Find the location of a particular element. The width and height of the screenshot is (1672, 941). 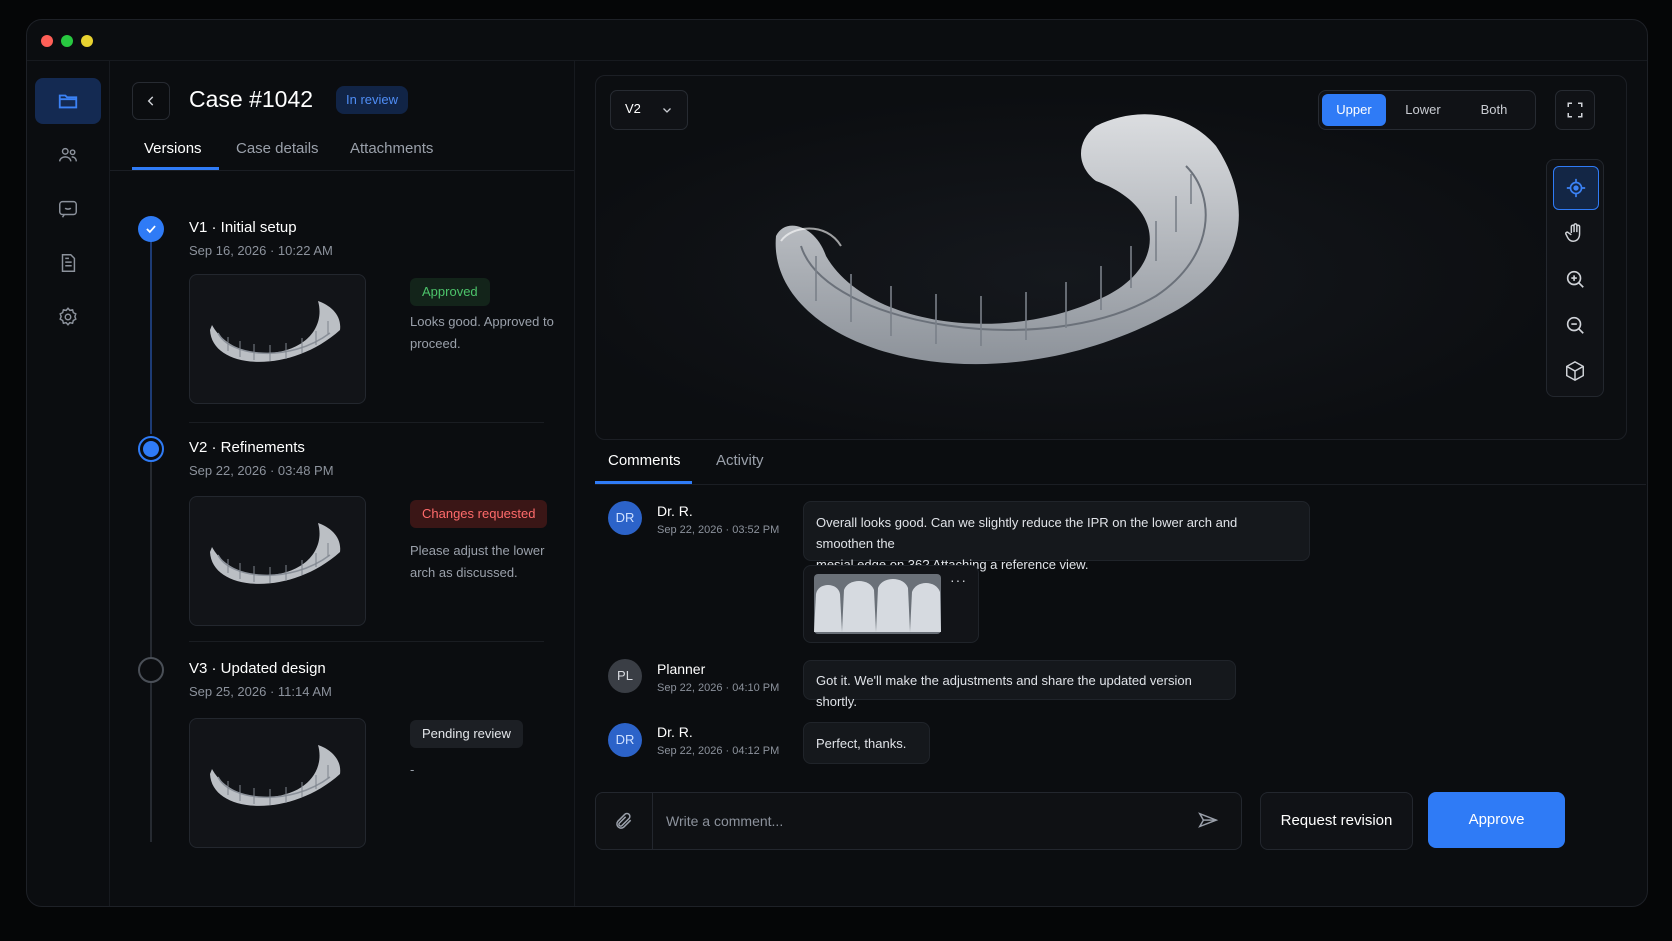

version-select-value: V2 is located at coordinates (633, 108).